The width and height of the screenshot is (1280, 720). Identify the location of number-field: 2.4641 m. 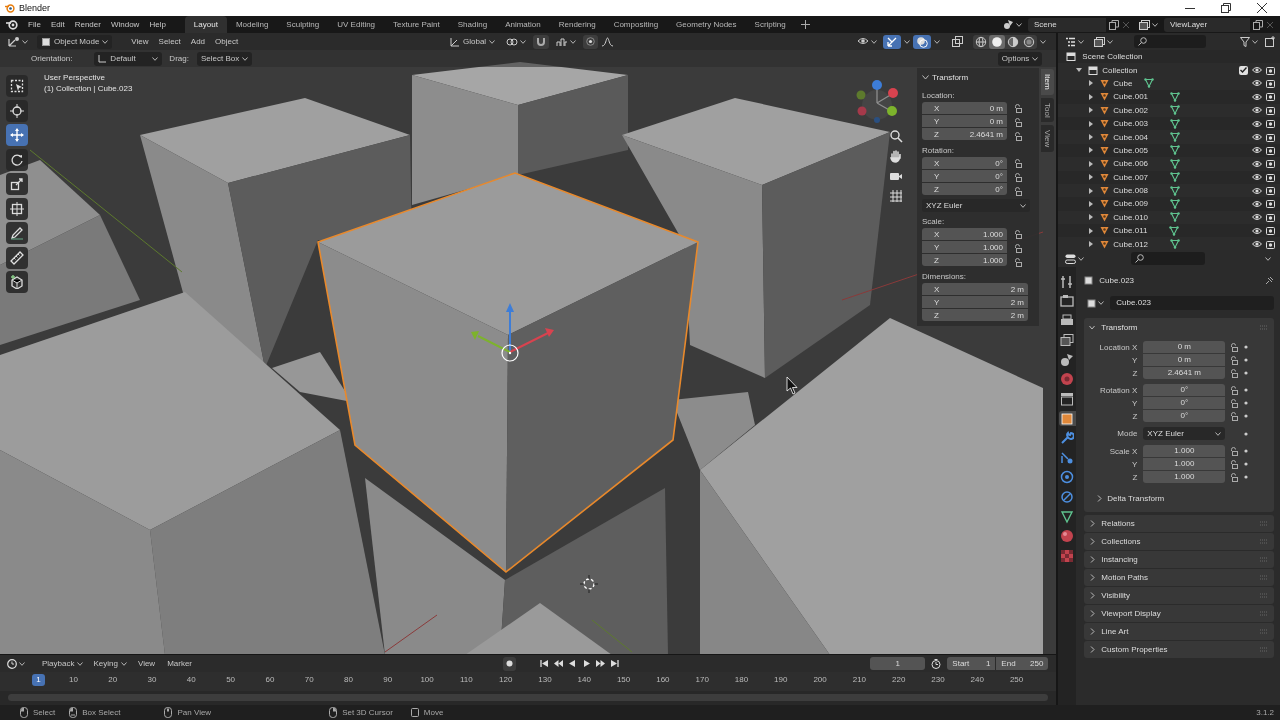
(1184, 373).